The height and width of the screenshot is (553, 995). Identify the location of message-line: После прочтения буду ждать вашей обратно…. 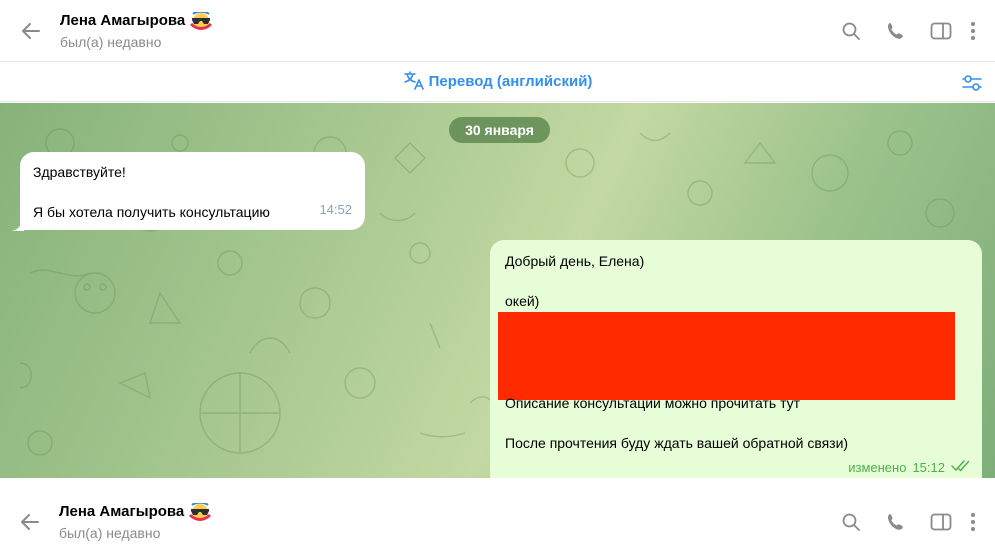
(677, 443).